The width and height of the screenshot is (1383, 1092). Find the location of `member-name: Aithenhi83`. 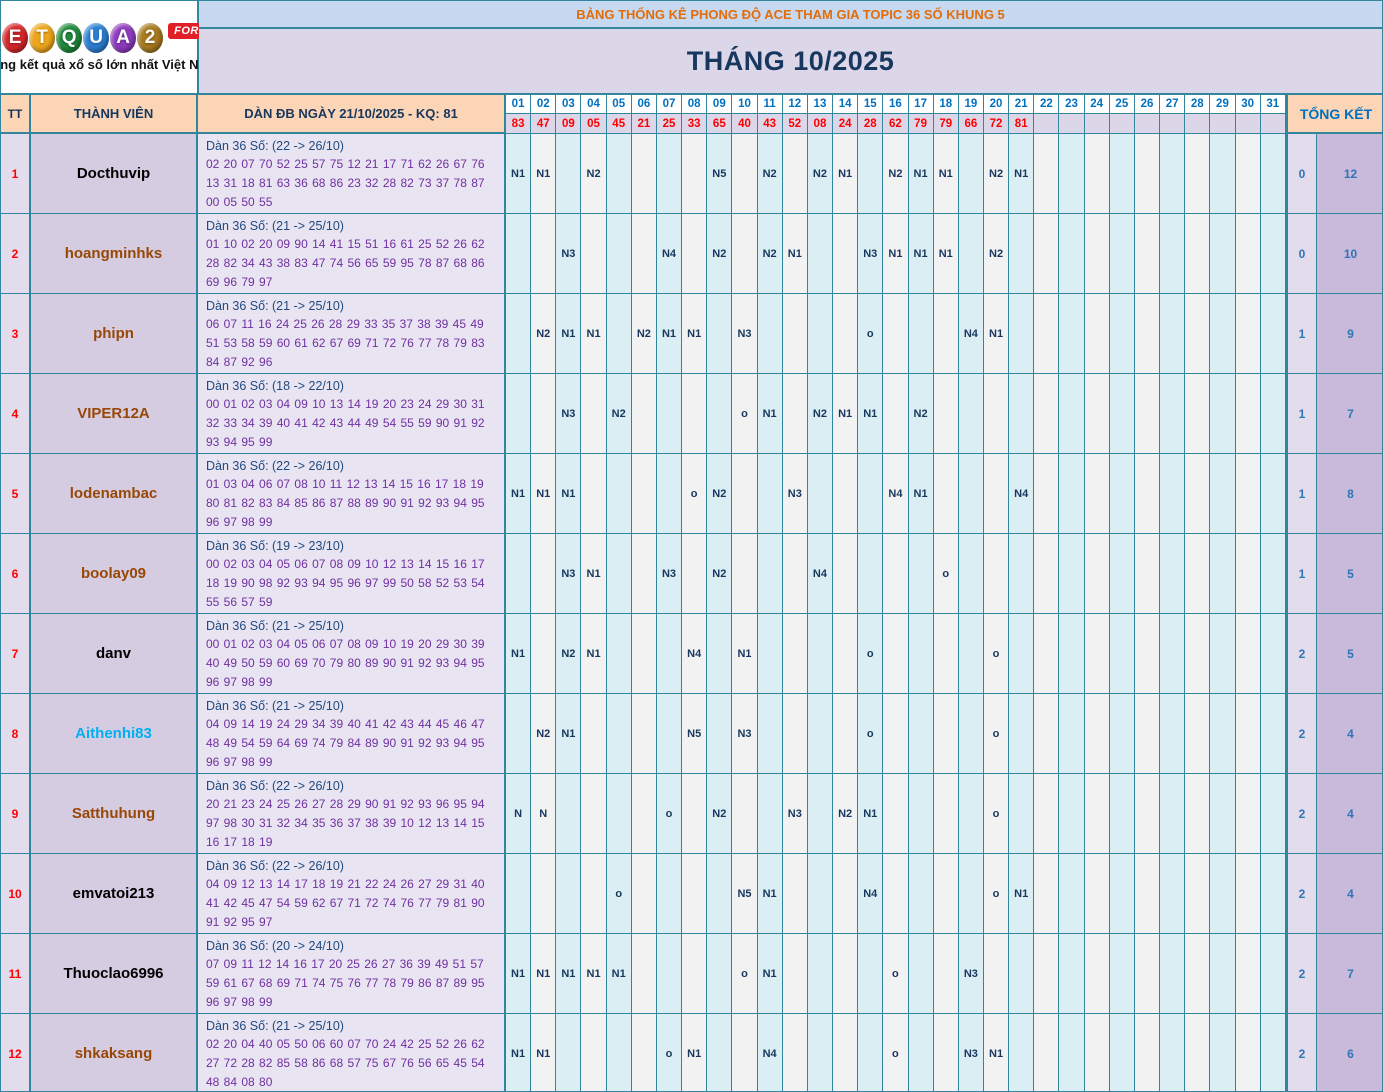

member-name: Aithenhi83 is located at coordinates (114, 733).